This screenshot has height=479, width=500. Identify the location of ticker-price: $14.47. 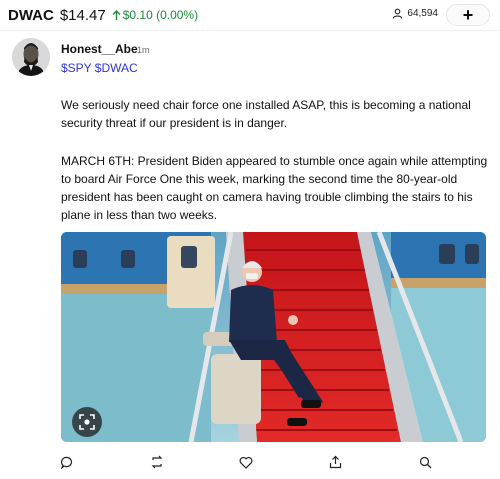
(82, 15).